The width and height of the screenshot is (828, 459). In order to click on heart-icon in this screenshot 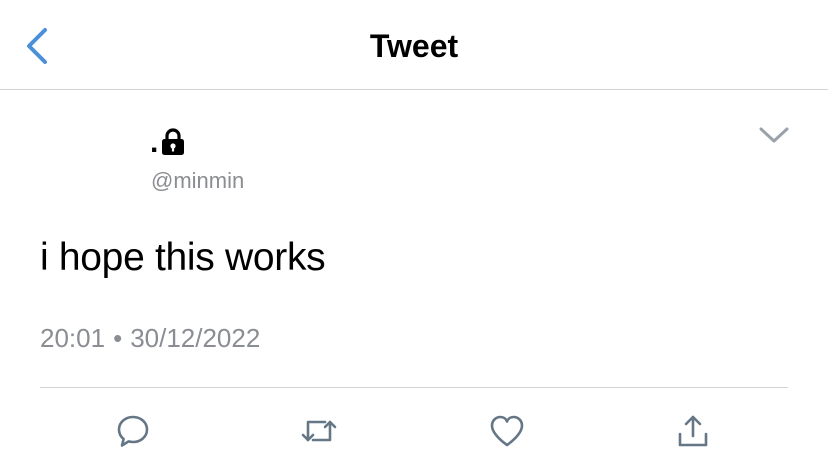, I will do `click(507, 431)`.